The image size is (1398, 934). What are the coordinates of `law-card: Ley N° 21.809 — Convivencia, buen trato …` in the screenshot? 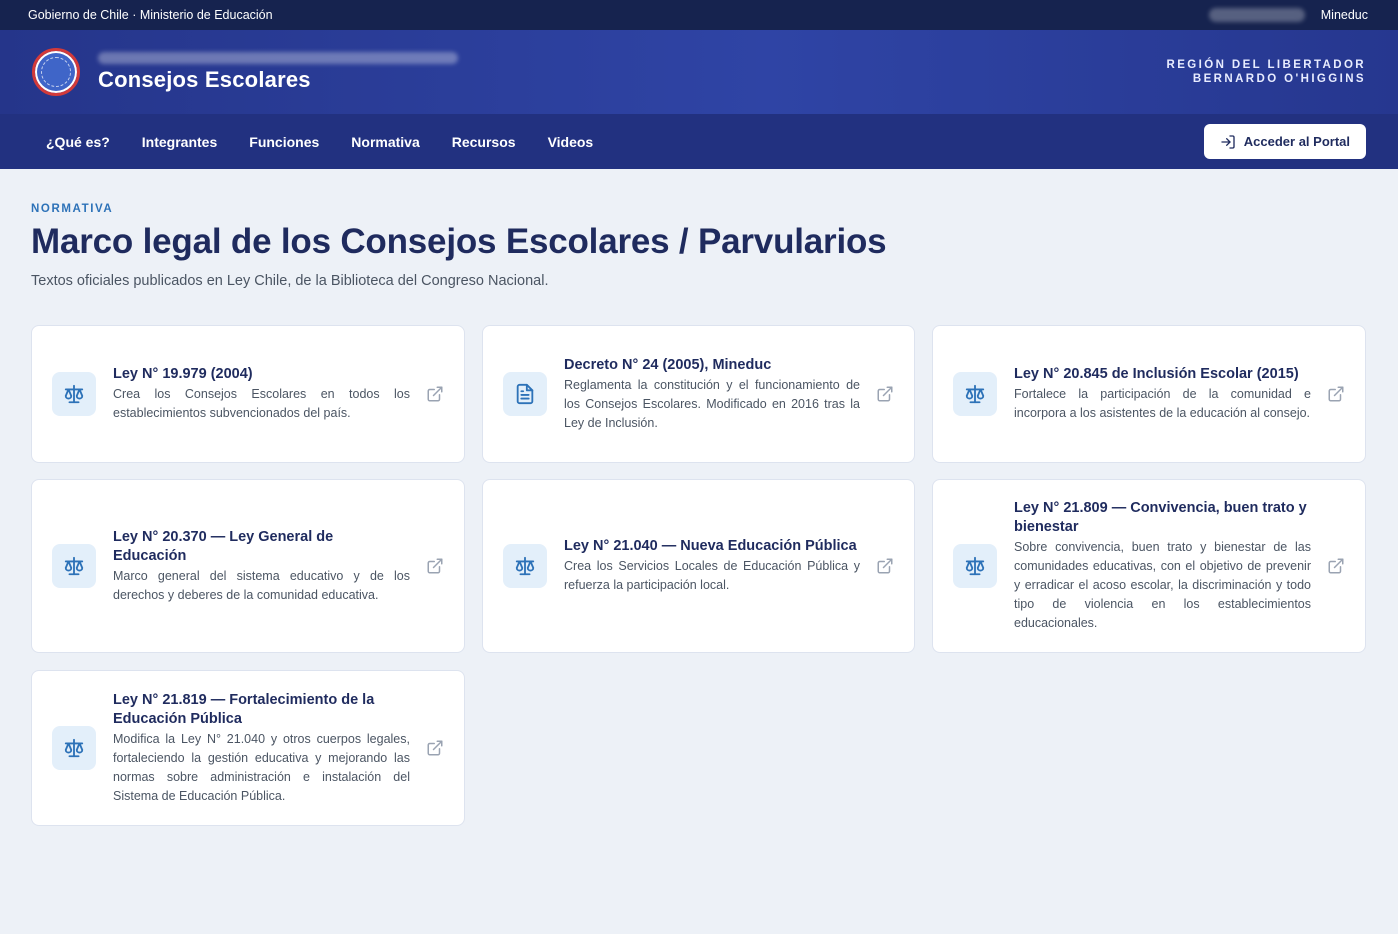 It's located at (1149, 566).